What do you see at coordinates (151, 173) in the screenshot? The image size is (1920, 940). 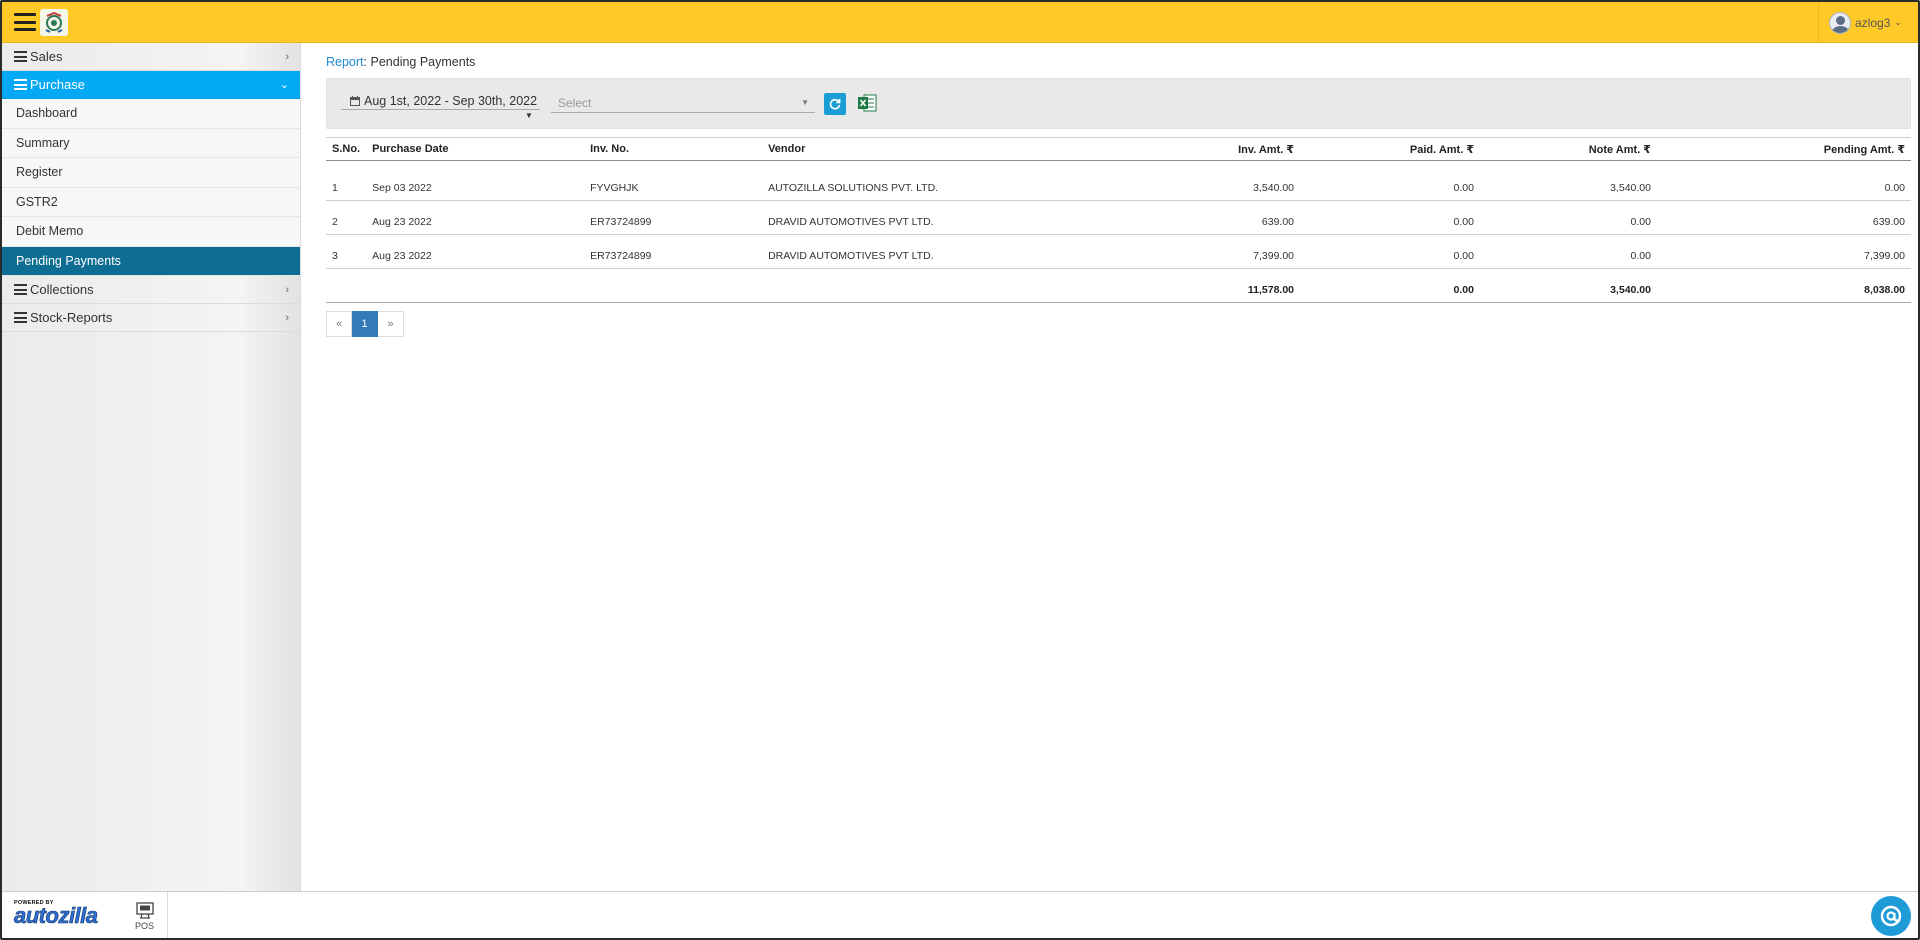 I see `sidebar-item-register: Register` at bounding box center [151, 173].